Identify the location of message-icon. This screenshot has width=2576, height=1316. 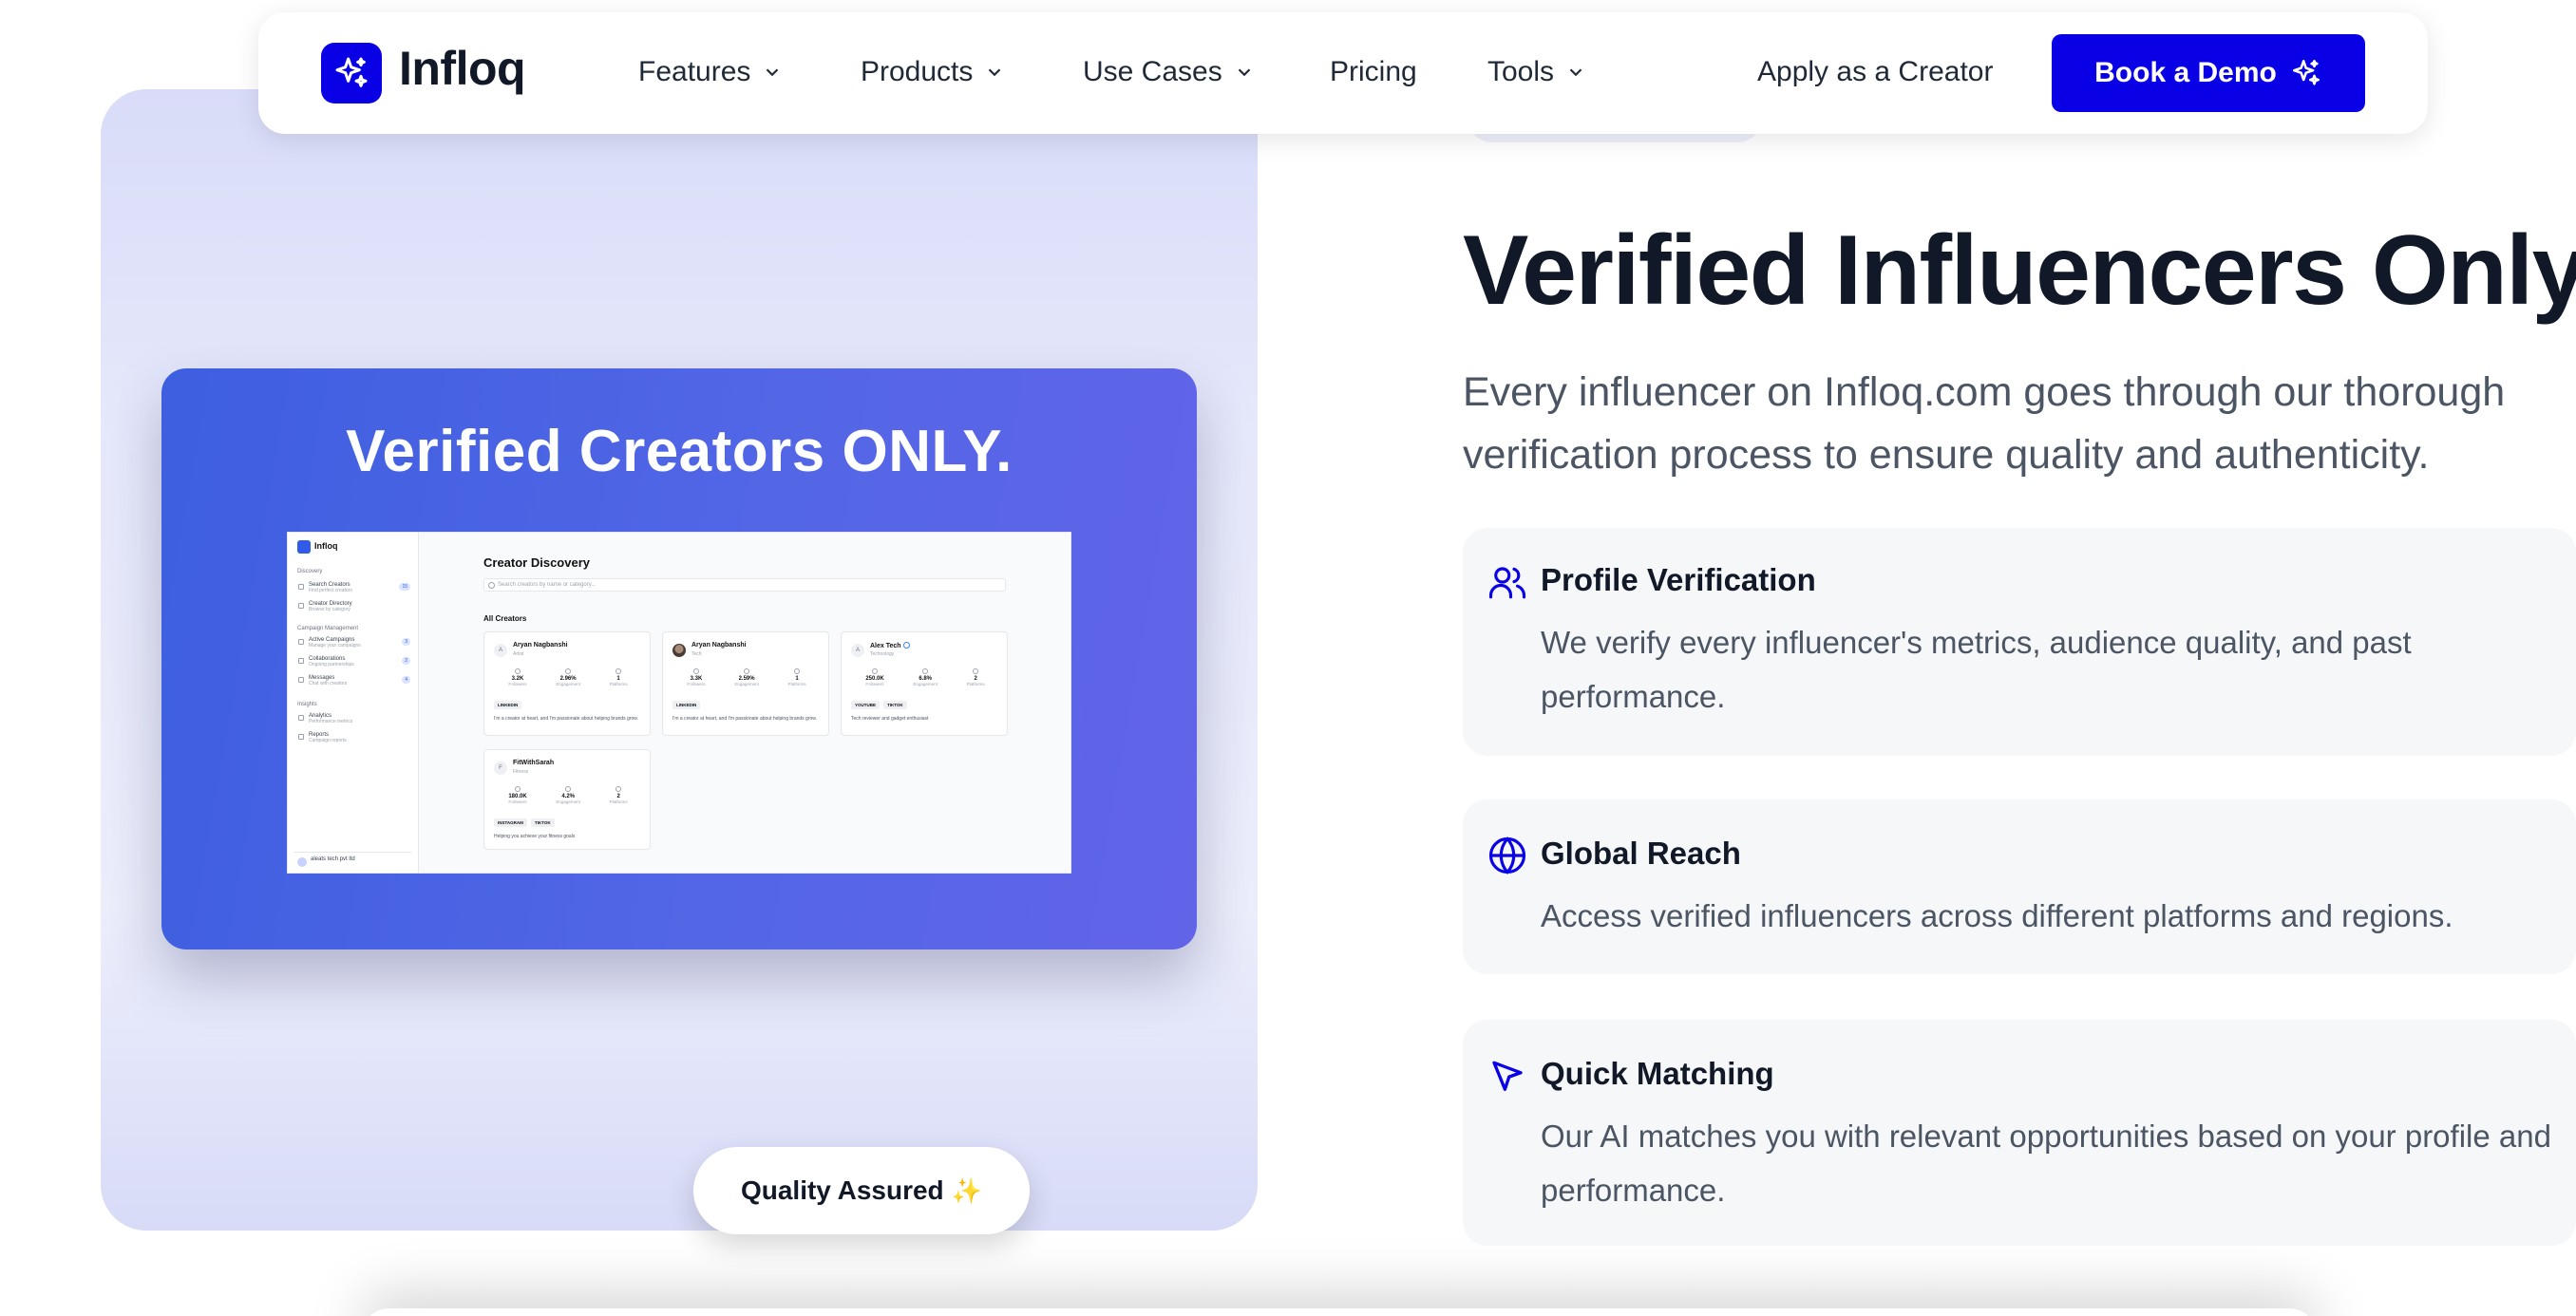
(301, 680).